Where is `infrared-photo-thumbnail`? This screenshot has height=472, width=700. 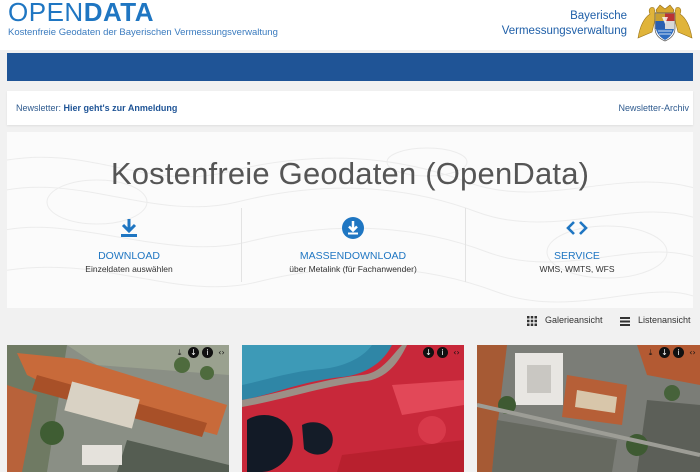
infrared-photo-thumbnail is located at coordinates (353, 408).